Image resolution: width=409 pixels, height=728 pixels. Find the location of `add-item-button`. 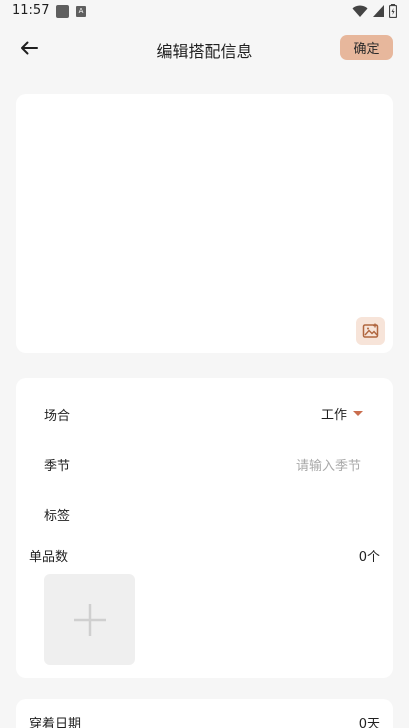

add-item-button is located at coordinates (89, 619).